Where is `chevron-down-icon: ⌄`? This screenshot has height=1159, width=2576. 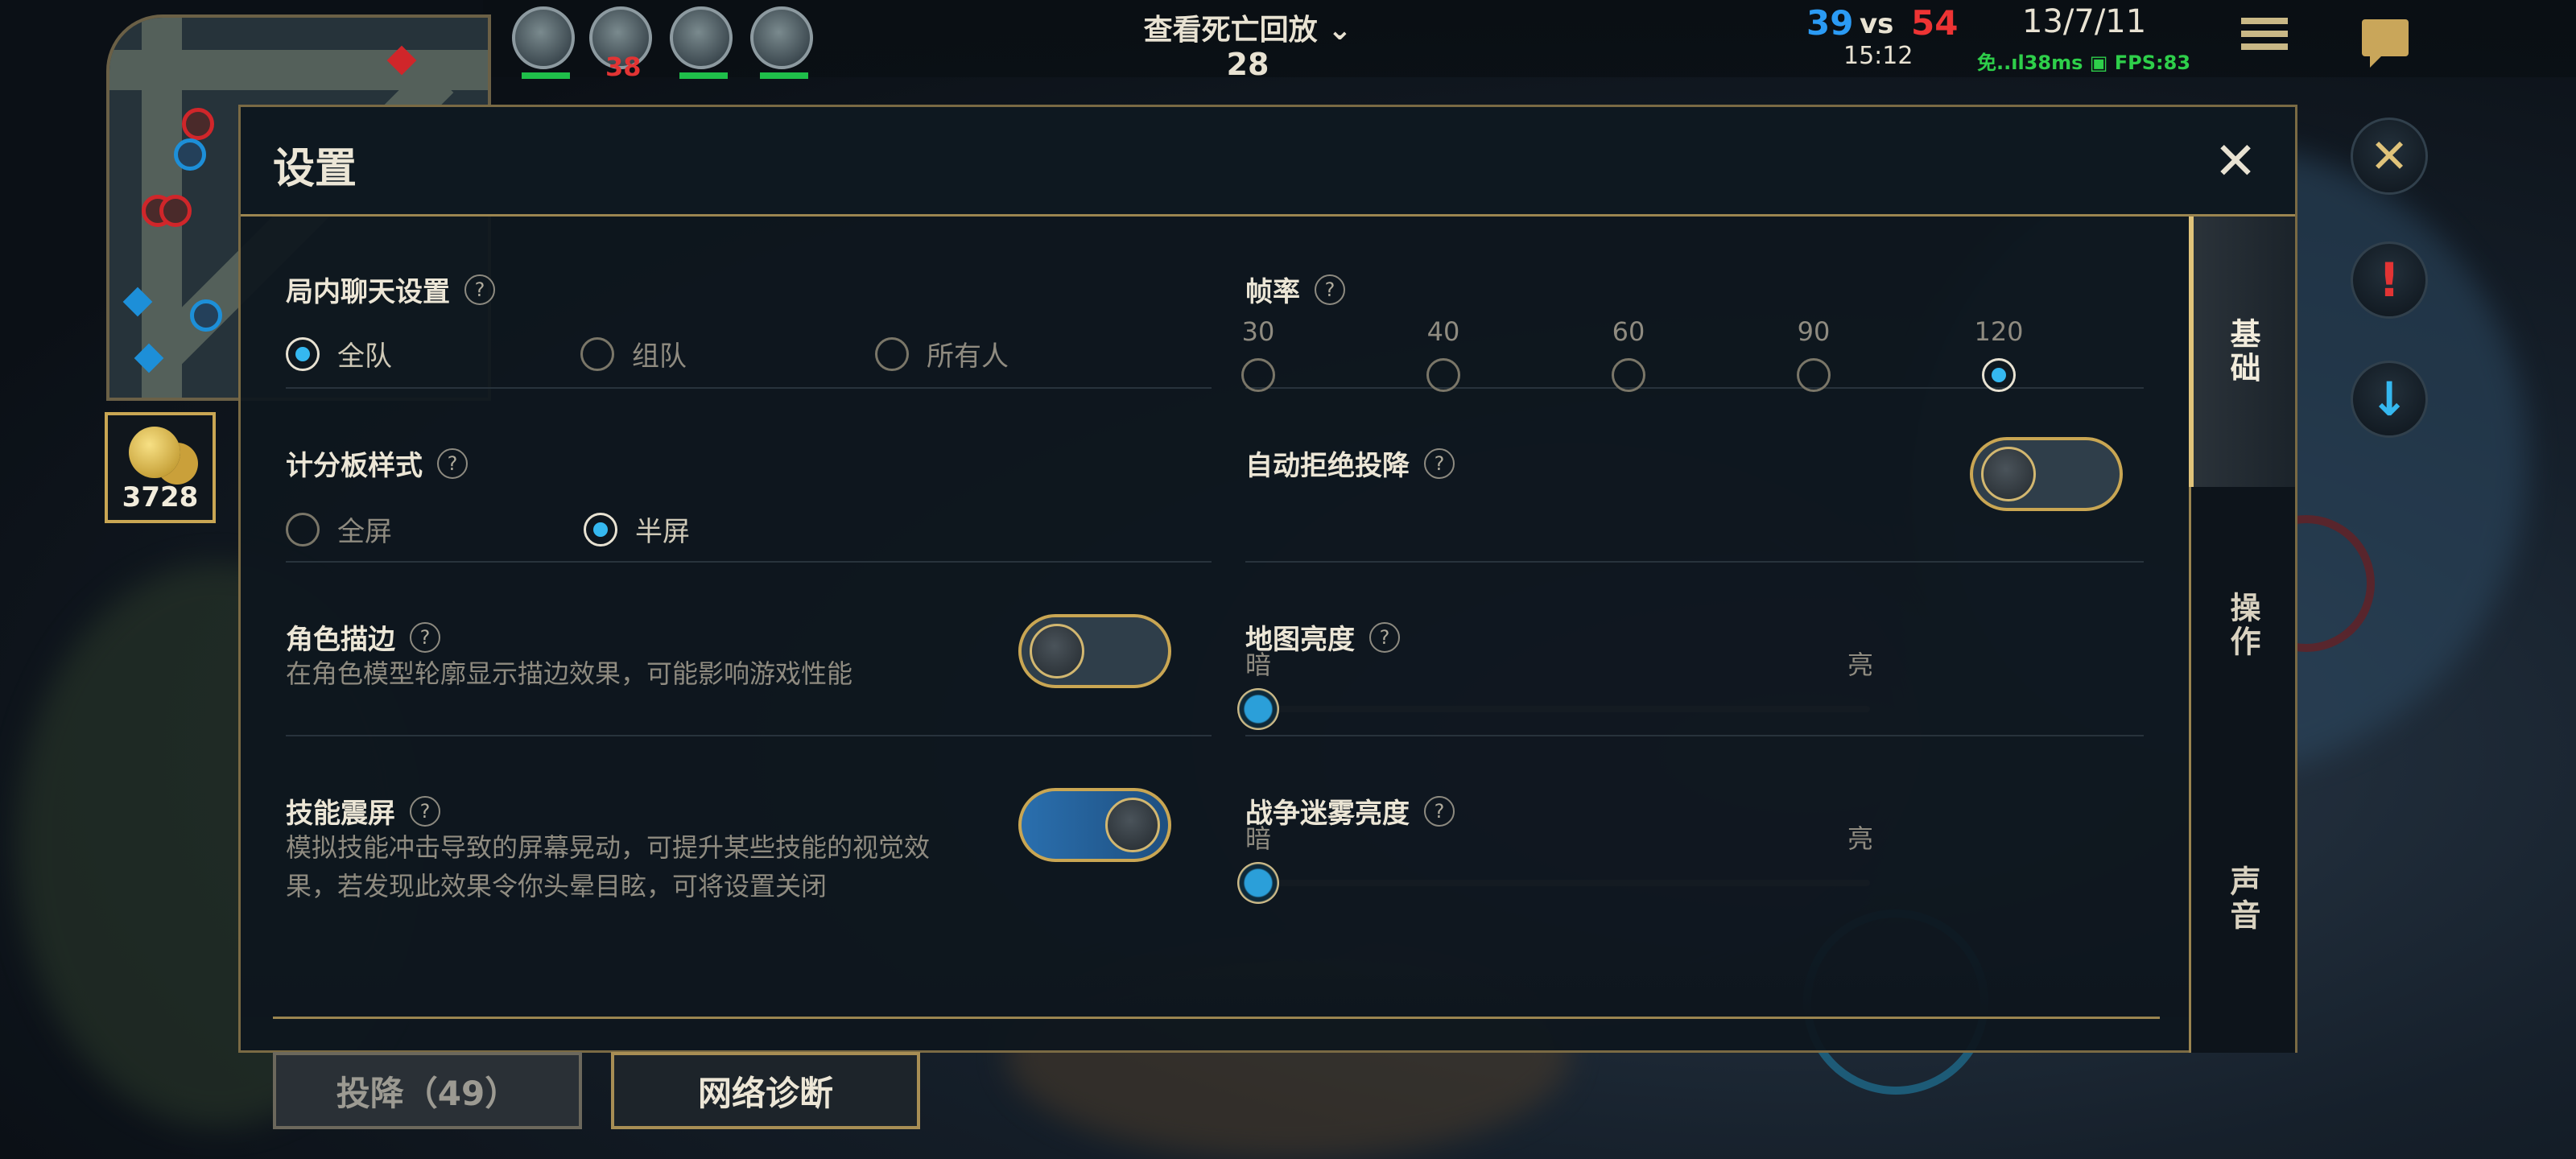 chevron-down-icon: ⌄ is located at coordinates (1334, 30).